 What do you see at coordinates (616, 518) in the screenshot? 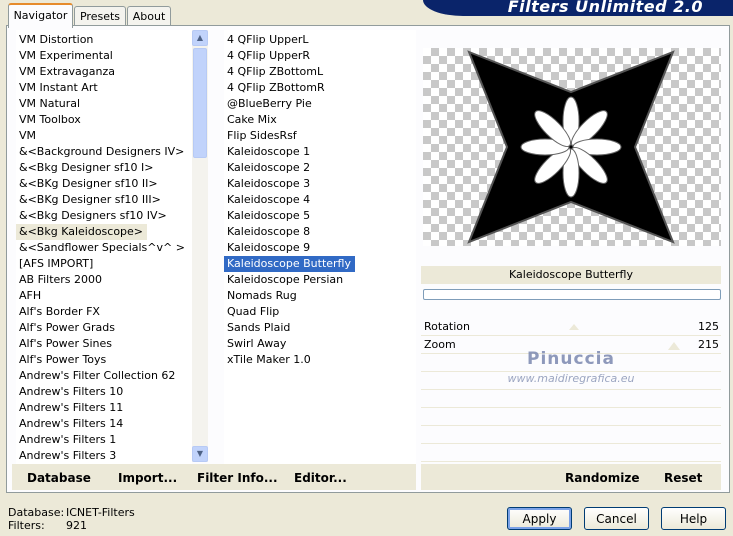
I see `cancel-button: Cancel` at bounding box center [616, 518].